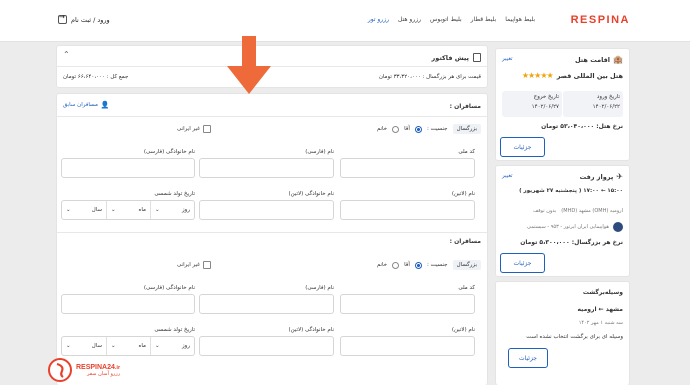  What do you see at coordinates (446, 19) in the screenshot?
I see `nav-bus: بلیط اتوبوس` at bounding box center [446, 19].